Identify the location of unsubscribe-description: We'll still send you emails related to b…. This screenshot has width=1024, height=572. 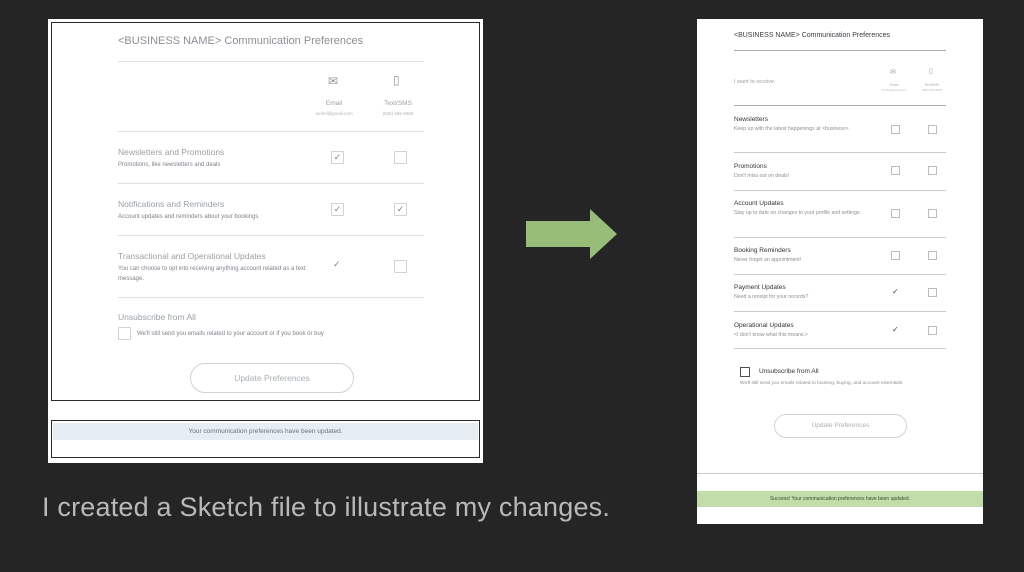
(822, 383).